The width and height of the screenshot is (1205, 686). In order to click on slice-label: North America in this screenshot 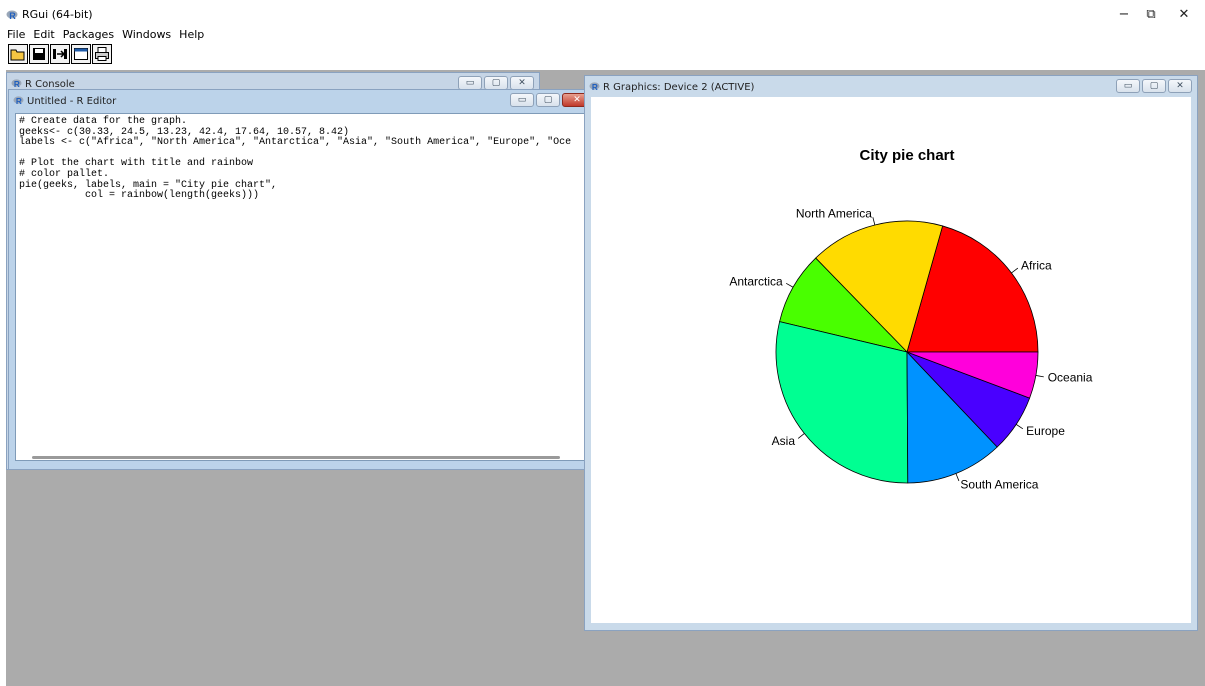, I will do `click(834, 213)`.